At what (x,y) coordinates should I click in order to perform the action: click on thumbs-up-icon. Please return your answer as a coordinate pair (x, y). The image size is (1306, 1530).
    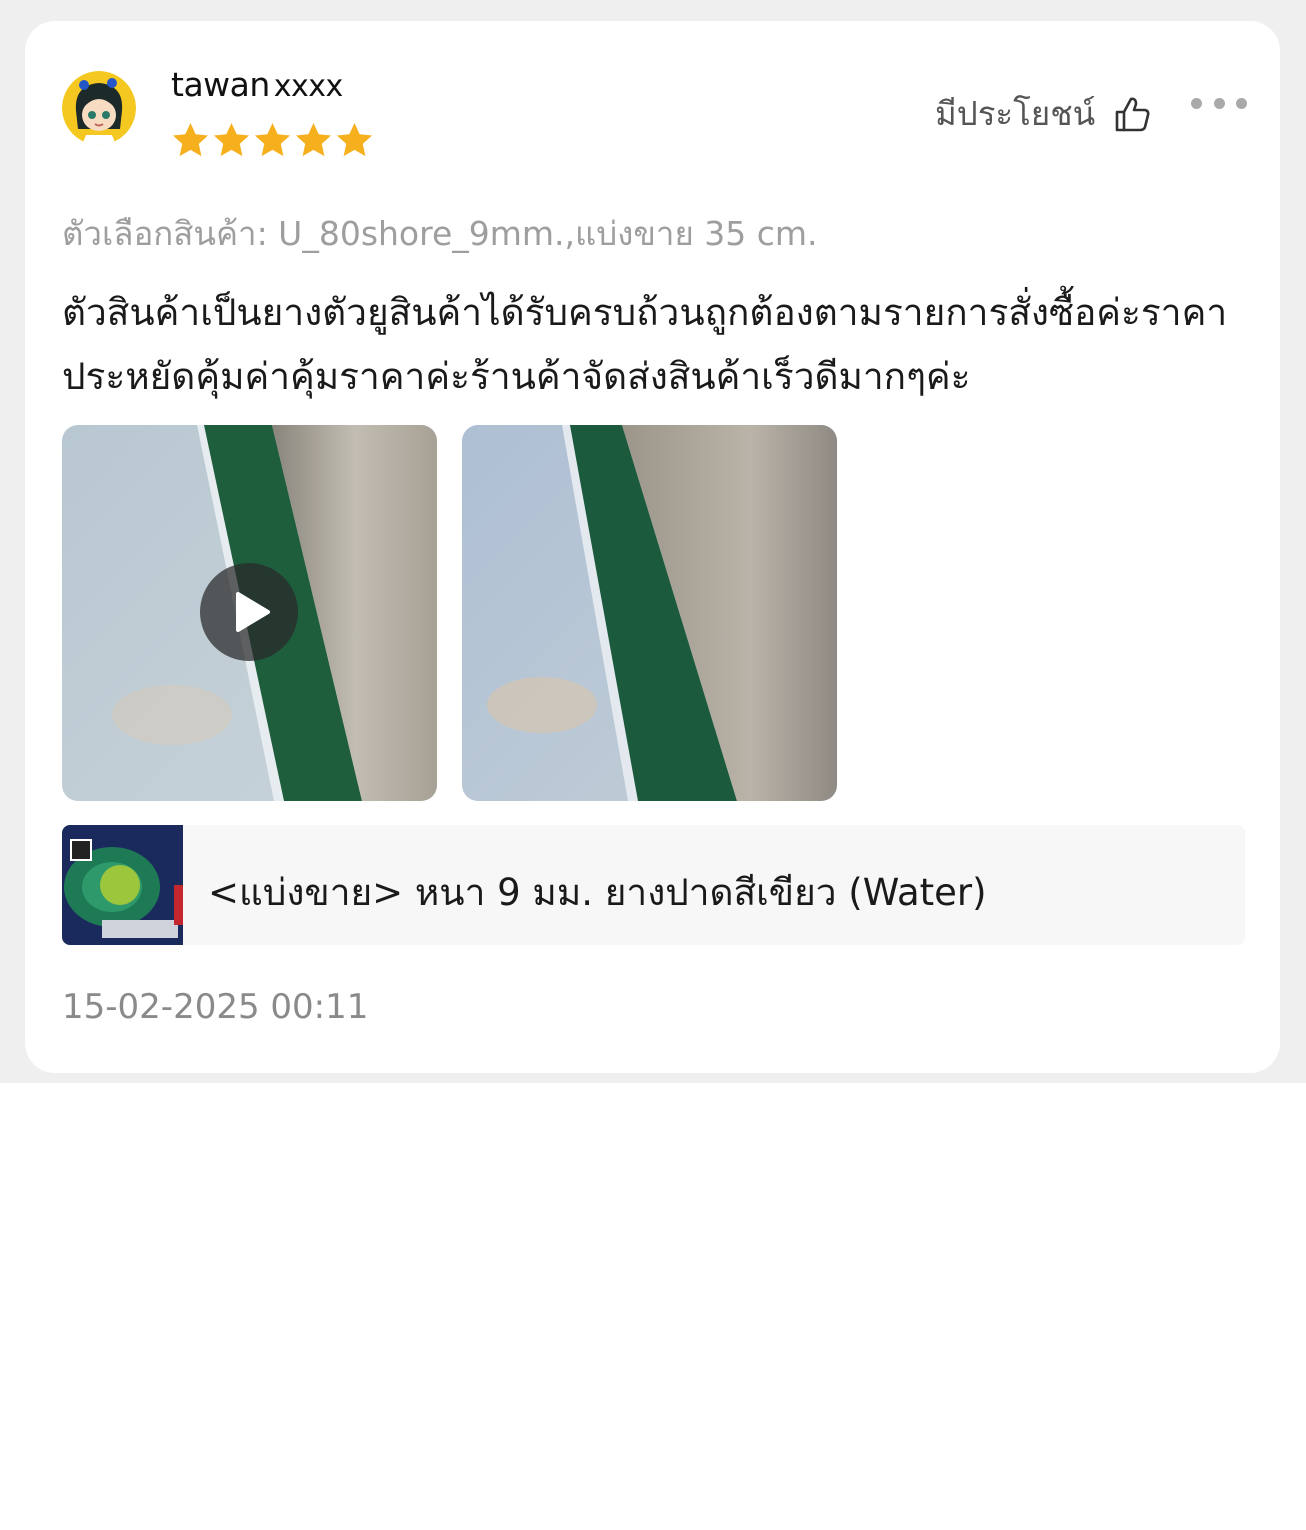
    Looking at the image, I should click on (1132, 114).